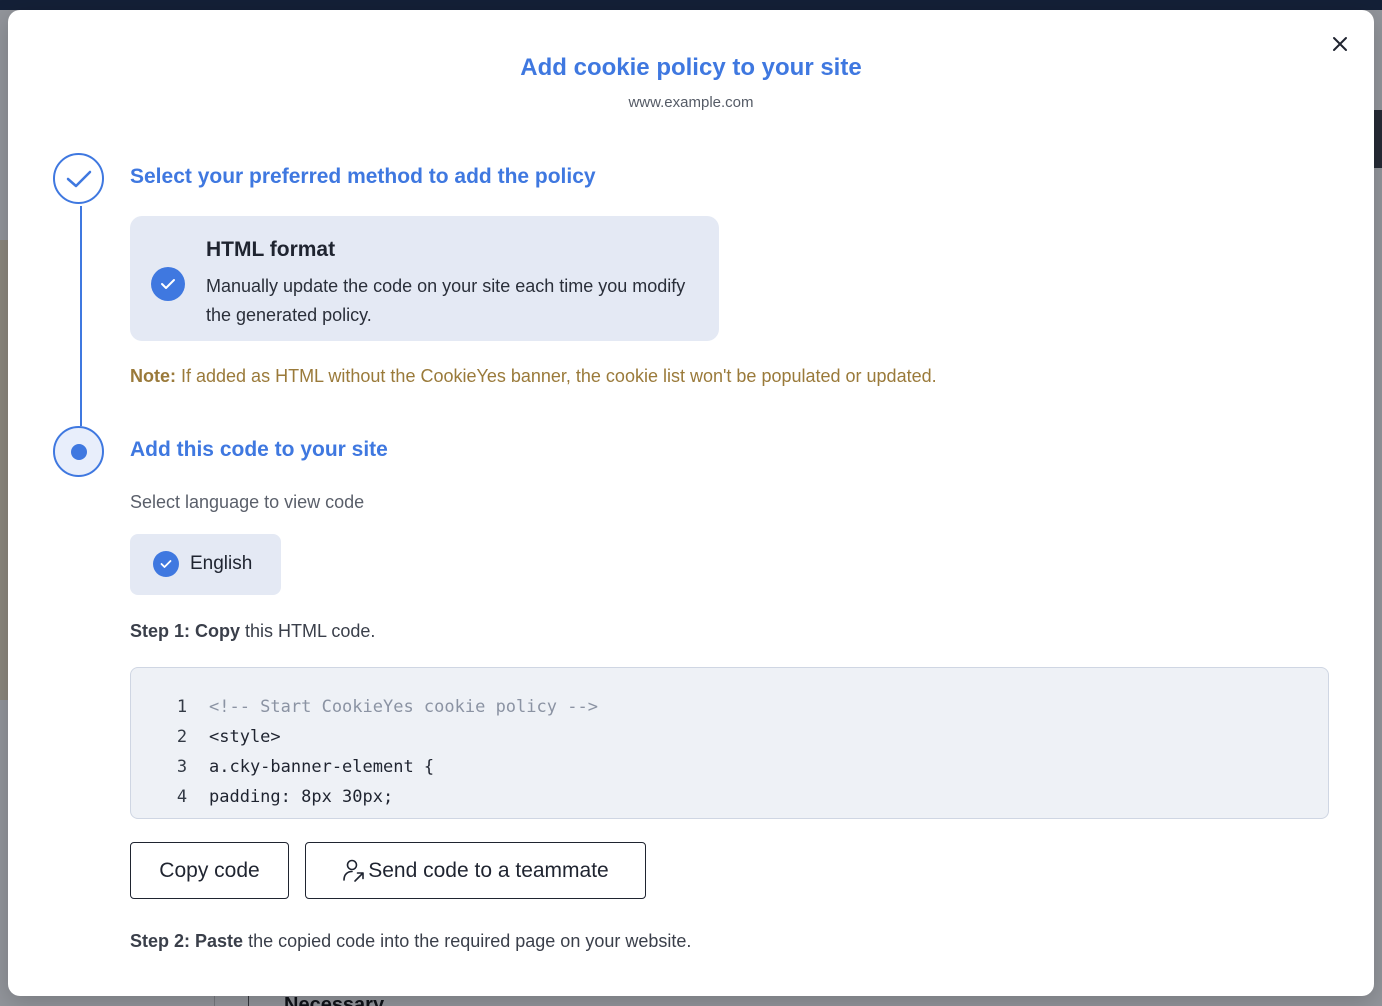 Image resolution: width=1382 pixels, height=1006 pixels. What do you see at coordinates (354, 871) in the screenshot?
I see `user-share-icon` at bounding box center [354, 871].